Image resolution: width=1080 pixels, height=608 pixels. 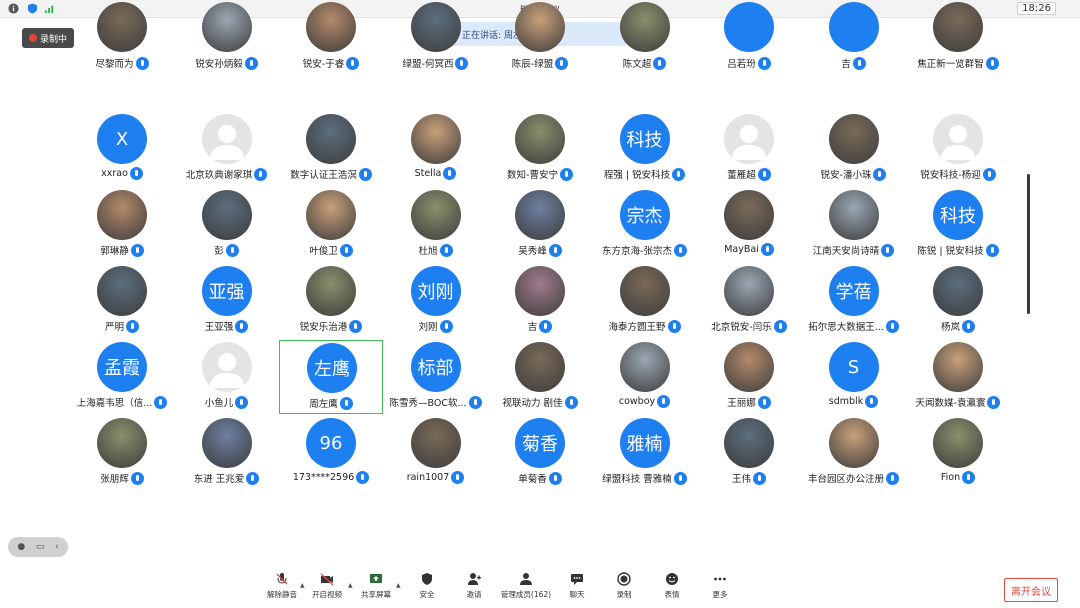 What do you see at coordinates (122, 48) in the screenshot?
I see `participant-tile: 尽黎而为` at bounding box center [122, 48].